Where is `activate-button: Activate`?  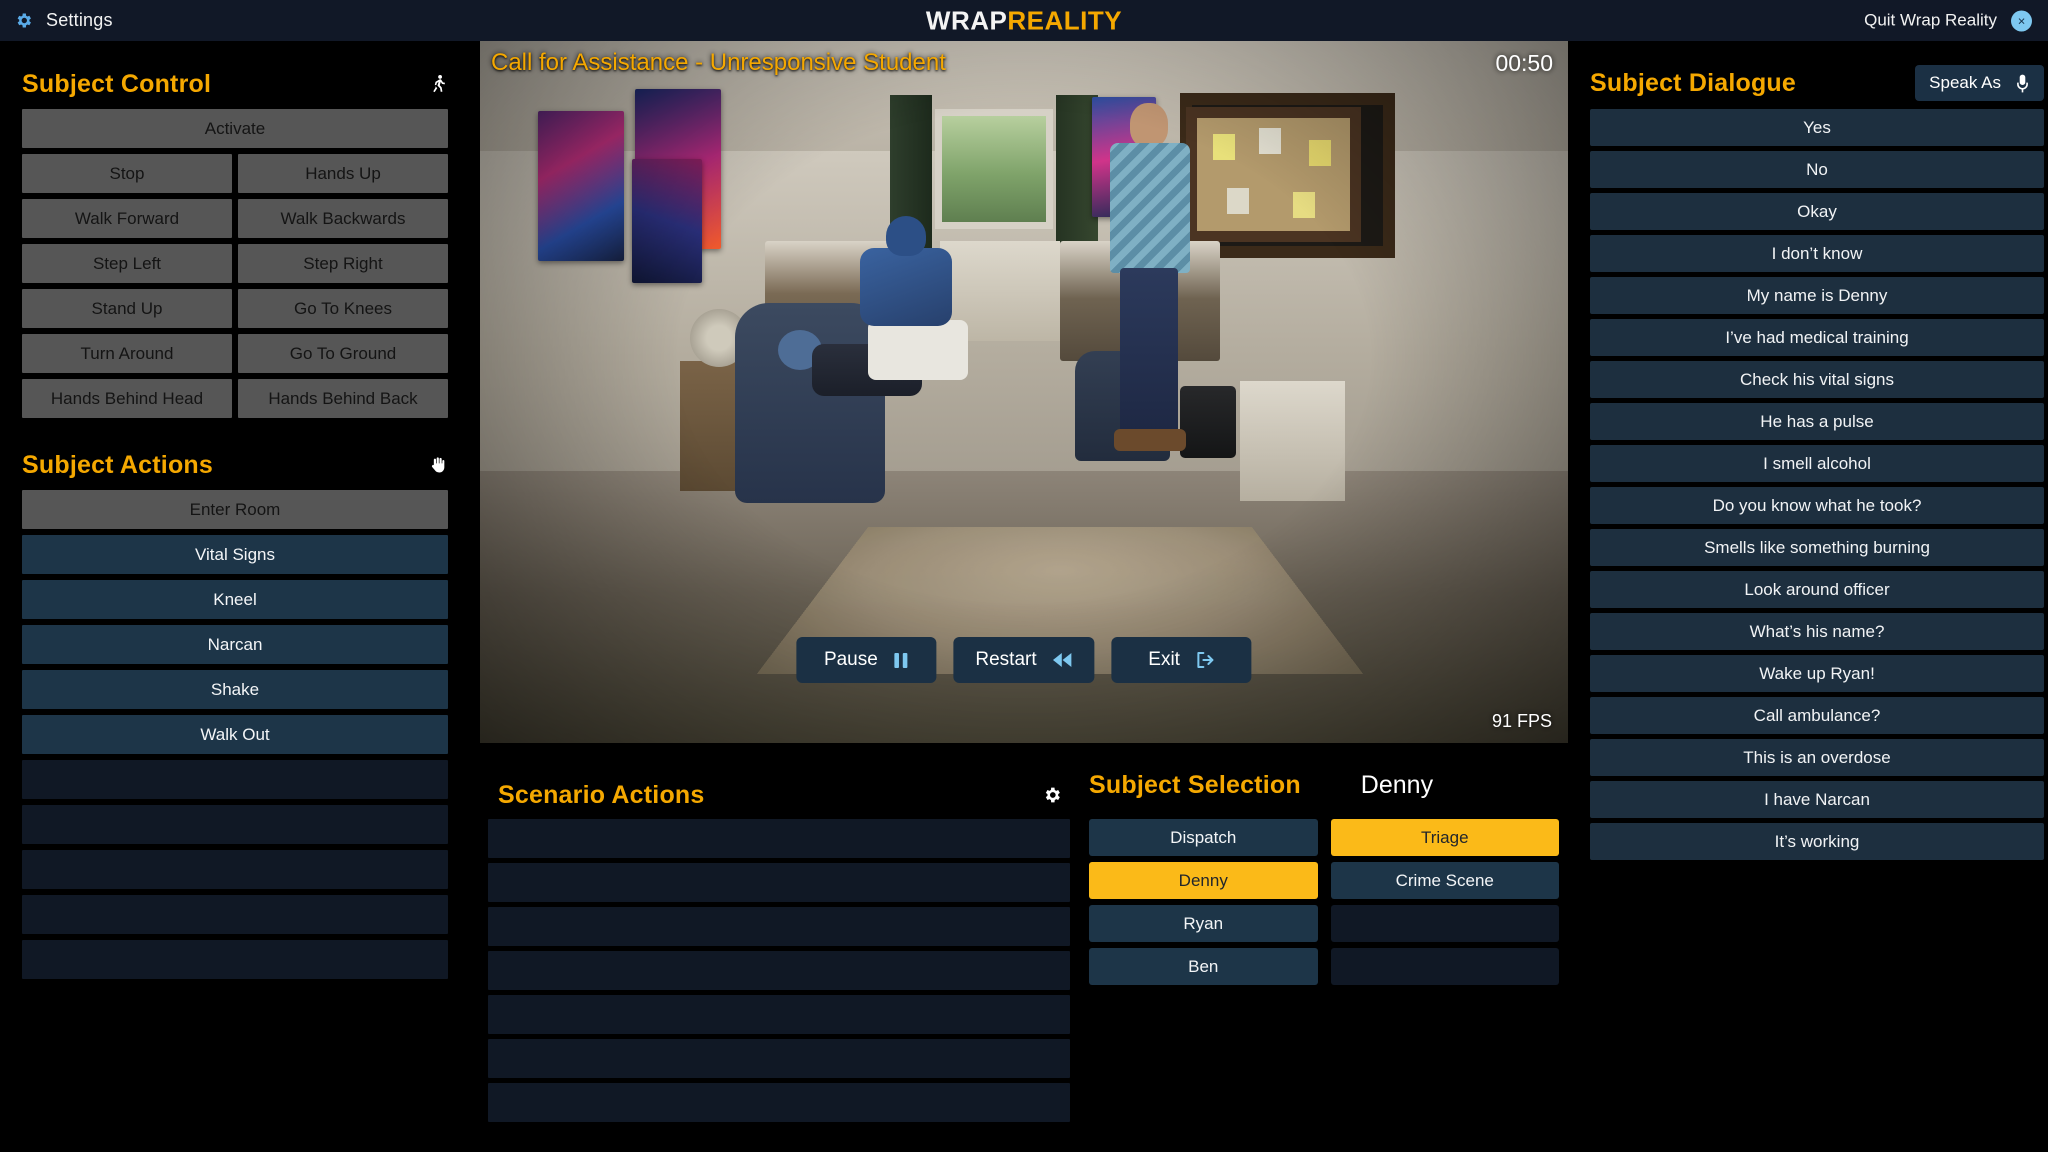 activate-button: Activate is located at coordinates (235, 128).